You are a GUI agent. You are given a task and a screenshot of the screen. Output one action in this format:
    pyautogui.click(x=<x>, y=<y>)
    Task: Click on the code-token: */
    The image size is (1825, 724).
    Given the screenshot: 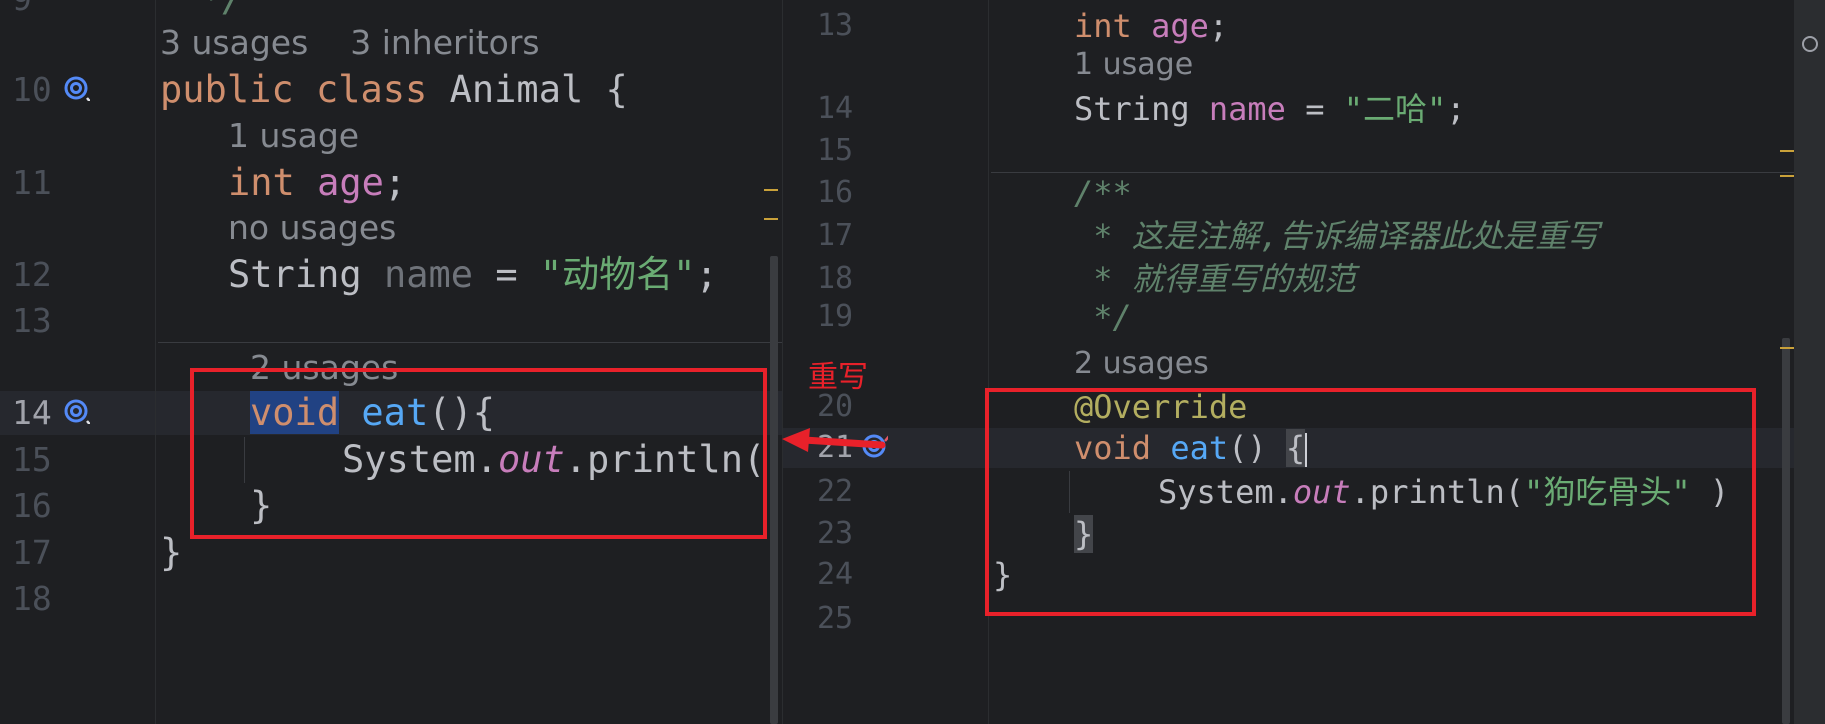 What is the action you would take?
    pyautogui.click(x=1103, y=317)
    